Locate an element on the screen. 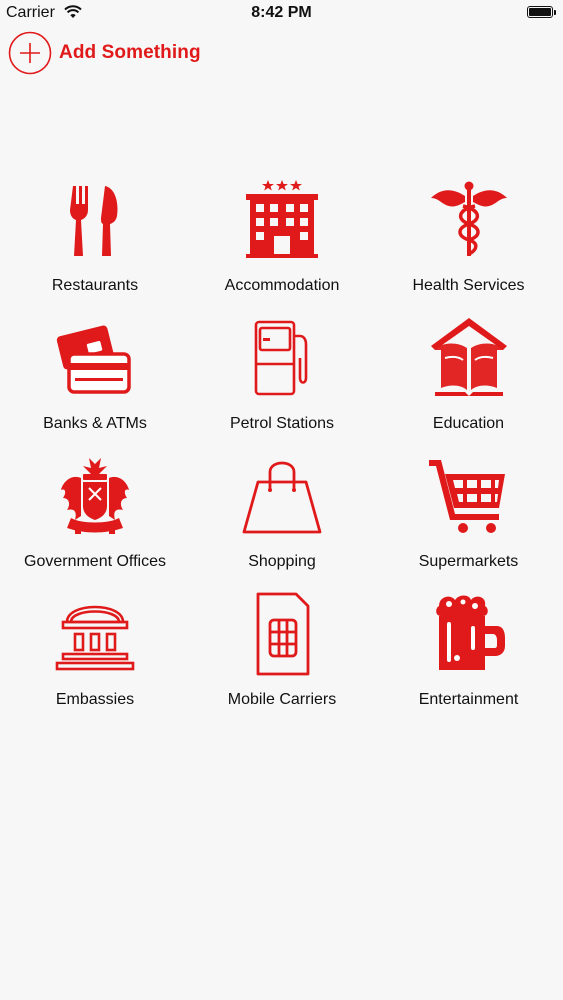 This screenshot has height=1000, width=563. category-government-offices: Government Offices is located at coordinates (95, 519).